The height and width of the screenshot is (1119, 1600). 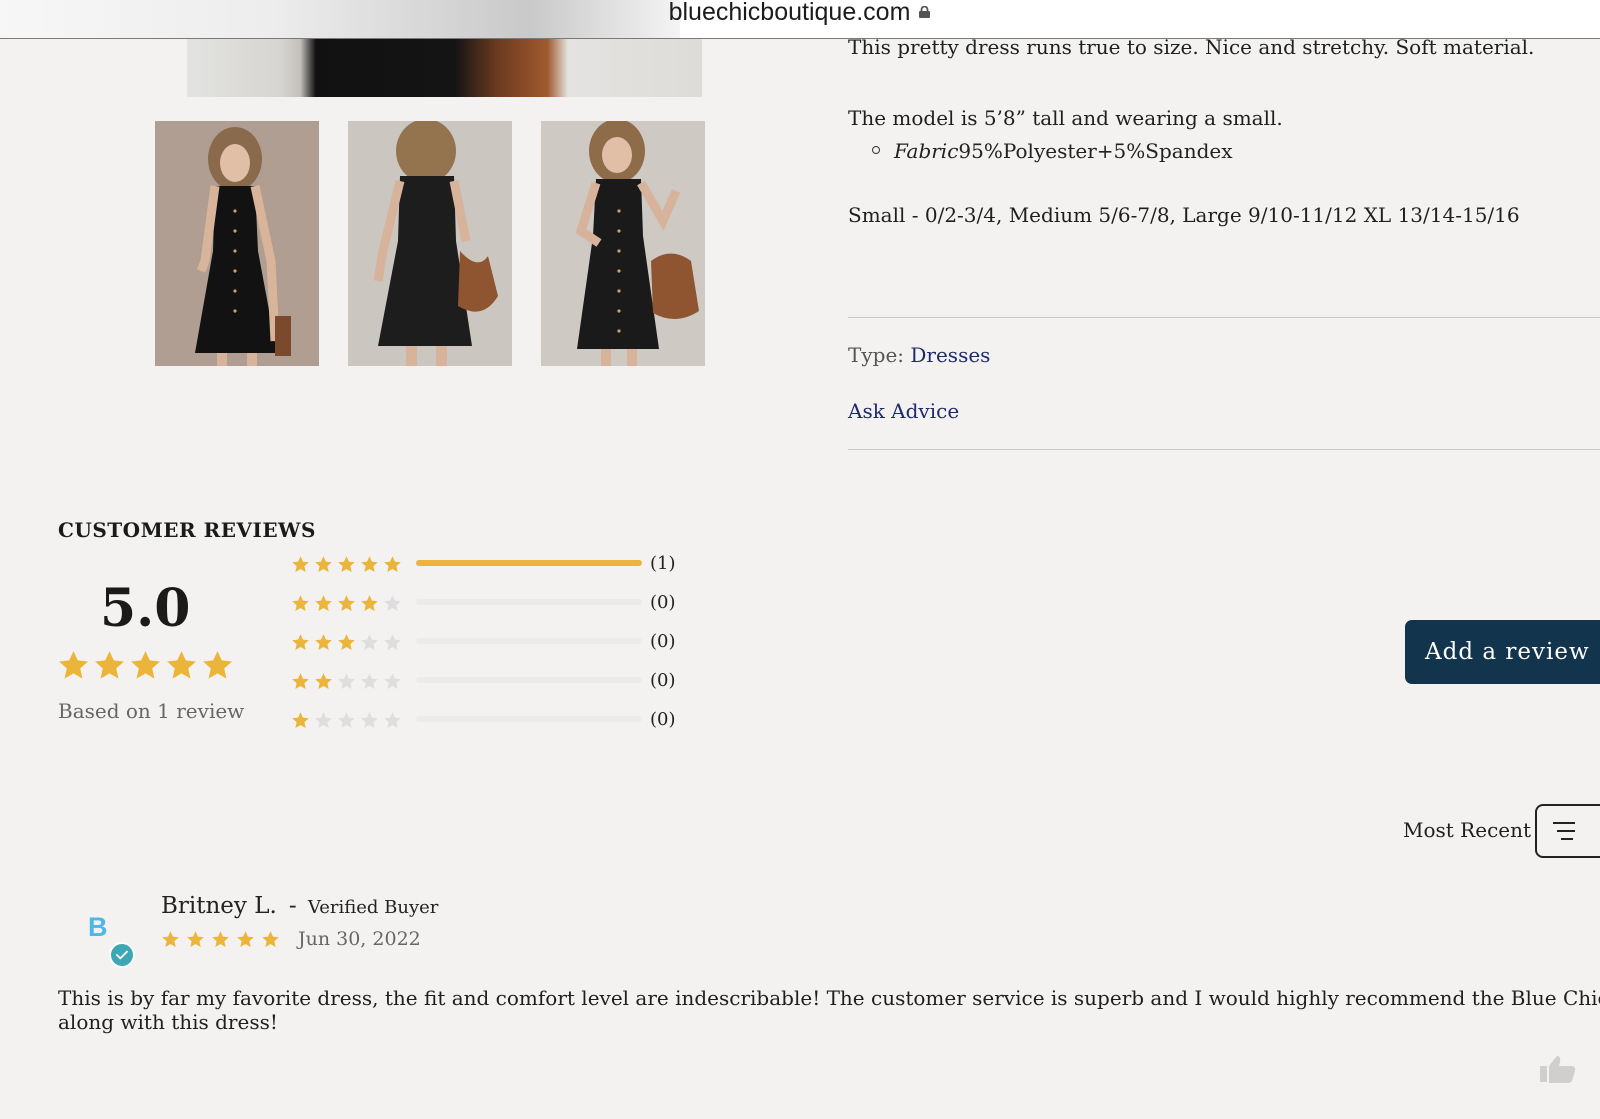 What do you see at coordinates (145, 608) in the screenshot?
I see `average-rating: 5.0` at bounding box center [145, 608].